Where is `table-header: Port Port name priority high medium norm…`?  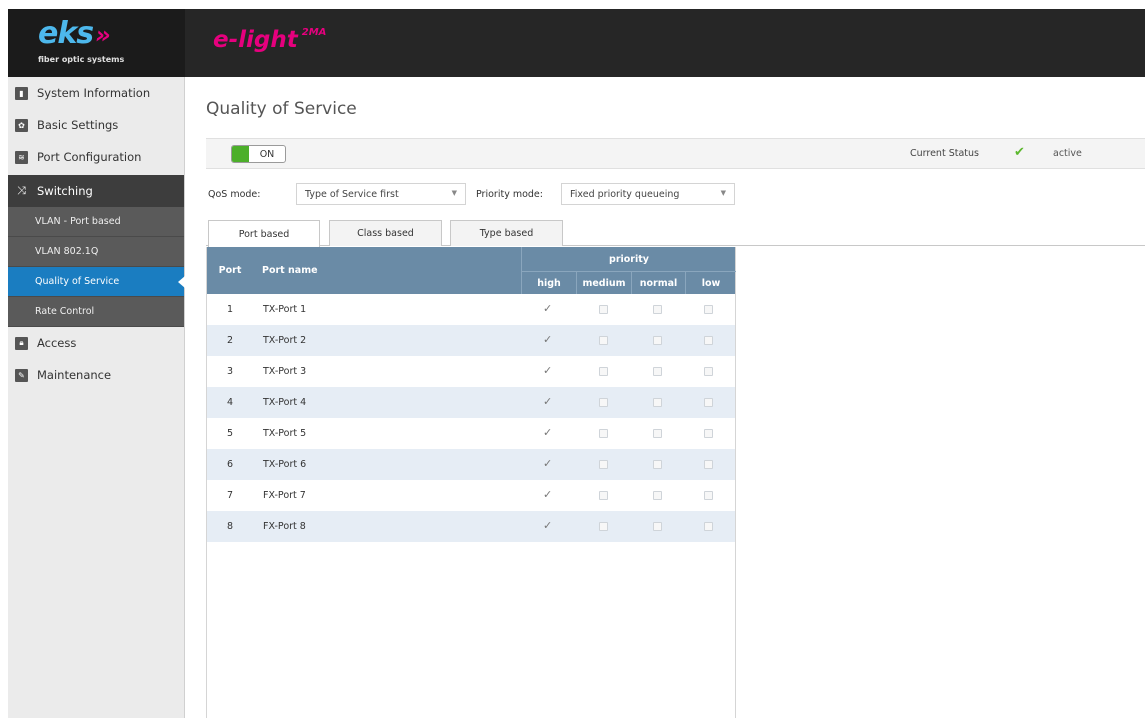
table-header: Port Port name priority high medium norm… is located at coordinates (471, 270).